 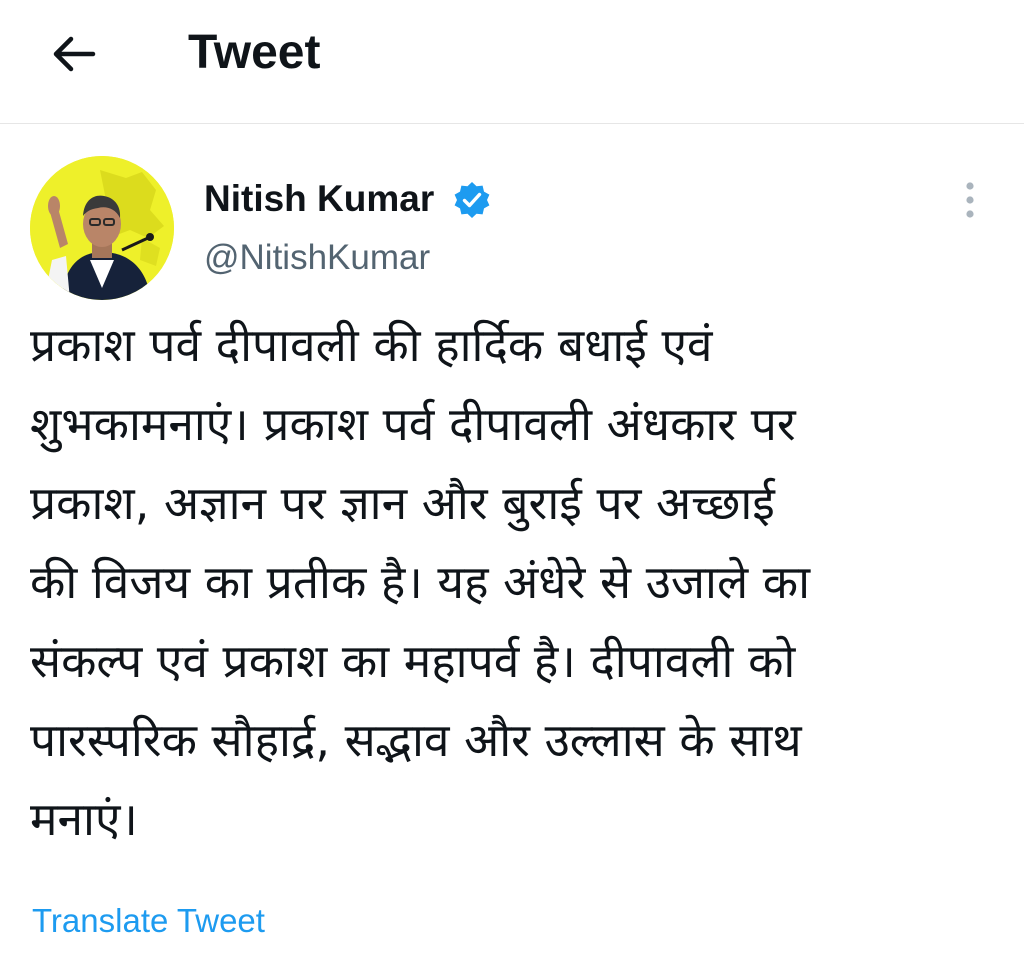 What do you see at coordinates (512, 62) in the screenshot?
I see `top-bar: Tweet` at bounding box center [512, 62].